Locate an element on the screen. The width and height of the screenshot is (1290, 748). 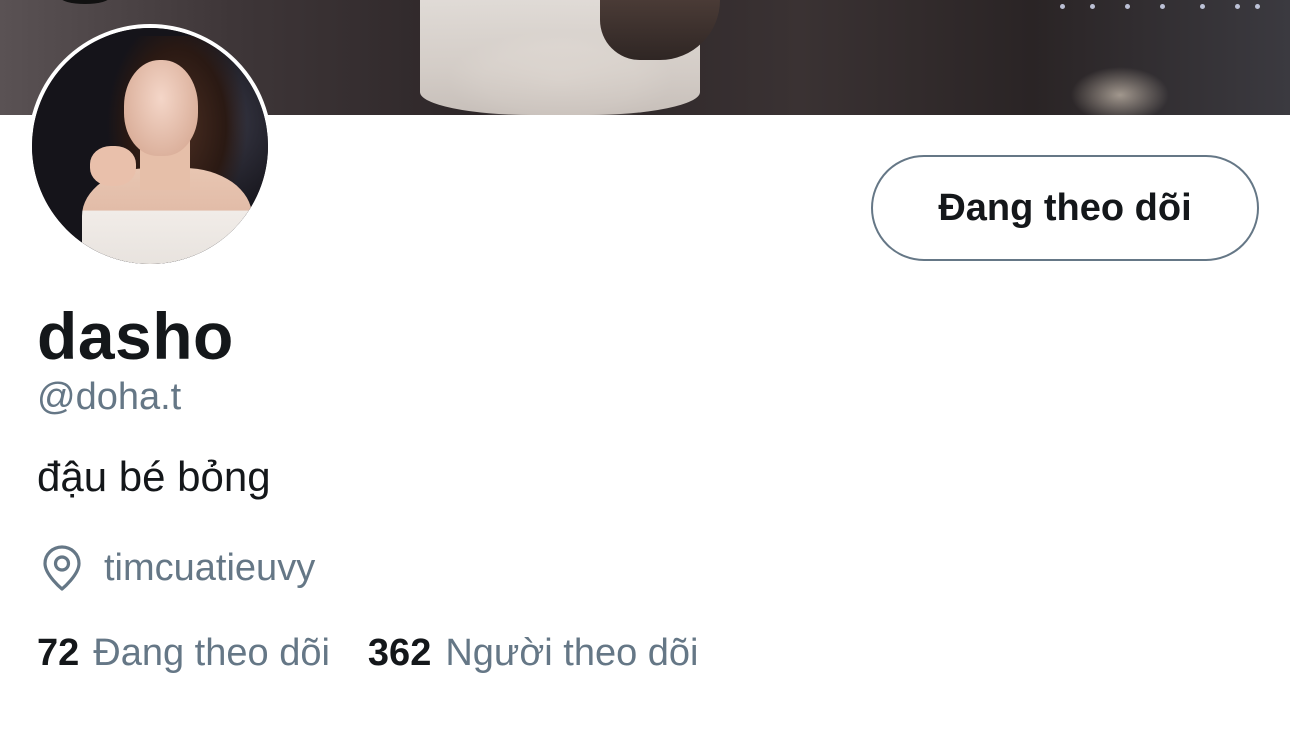
following-label: Đang theo dõi is located at coordinates (211, 653).